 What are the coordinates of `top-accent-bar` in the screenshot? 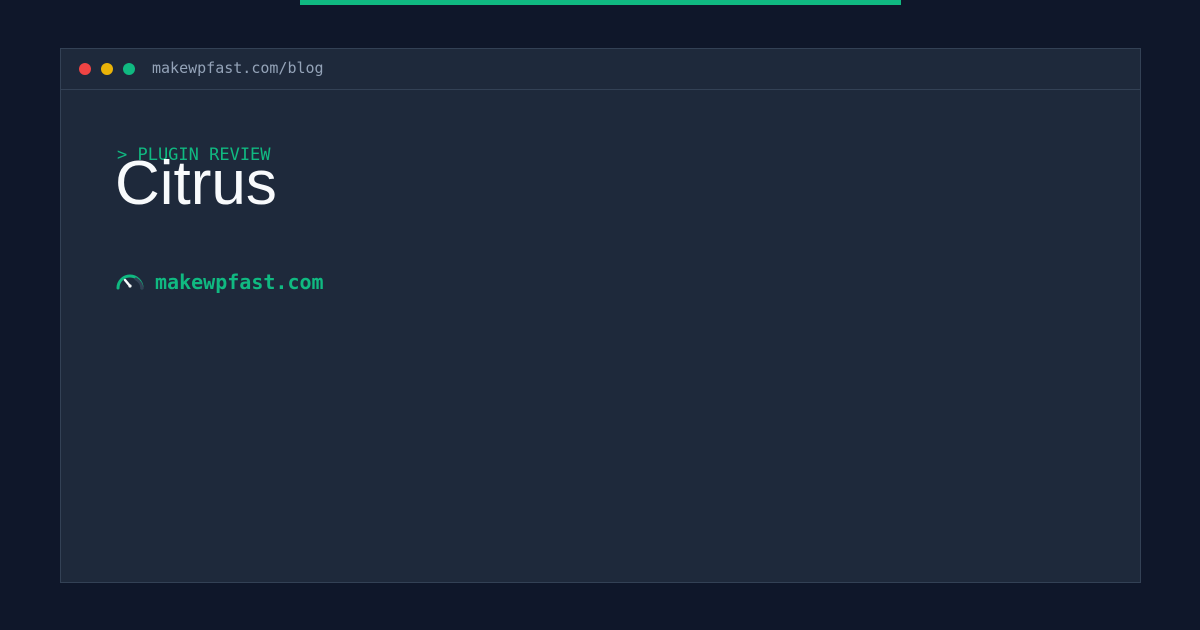 It's located at (600, 2).